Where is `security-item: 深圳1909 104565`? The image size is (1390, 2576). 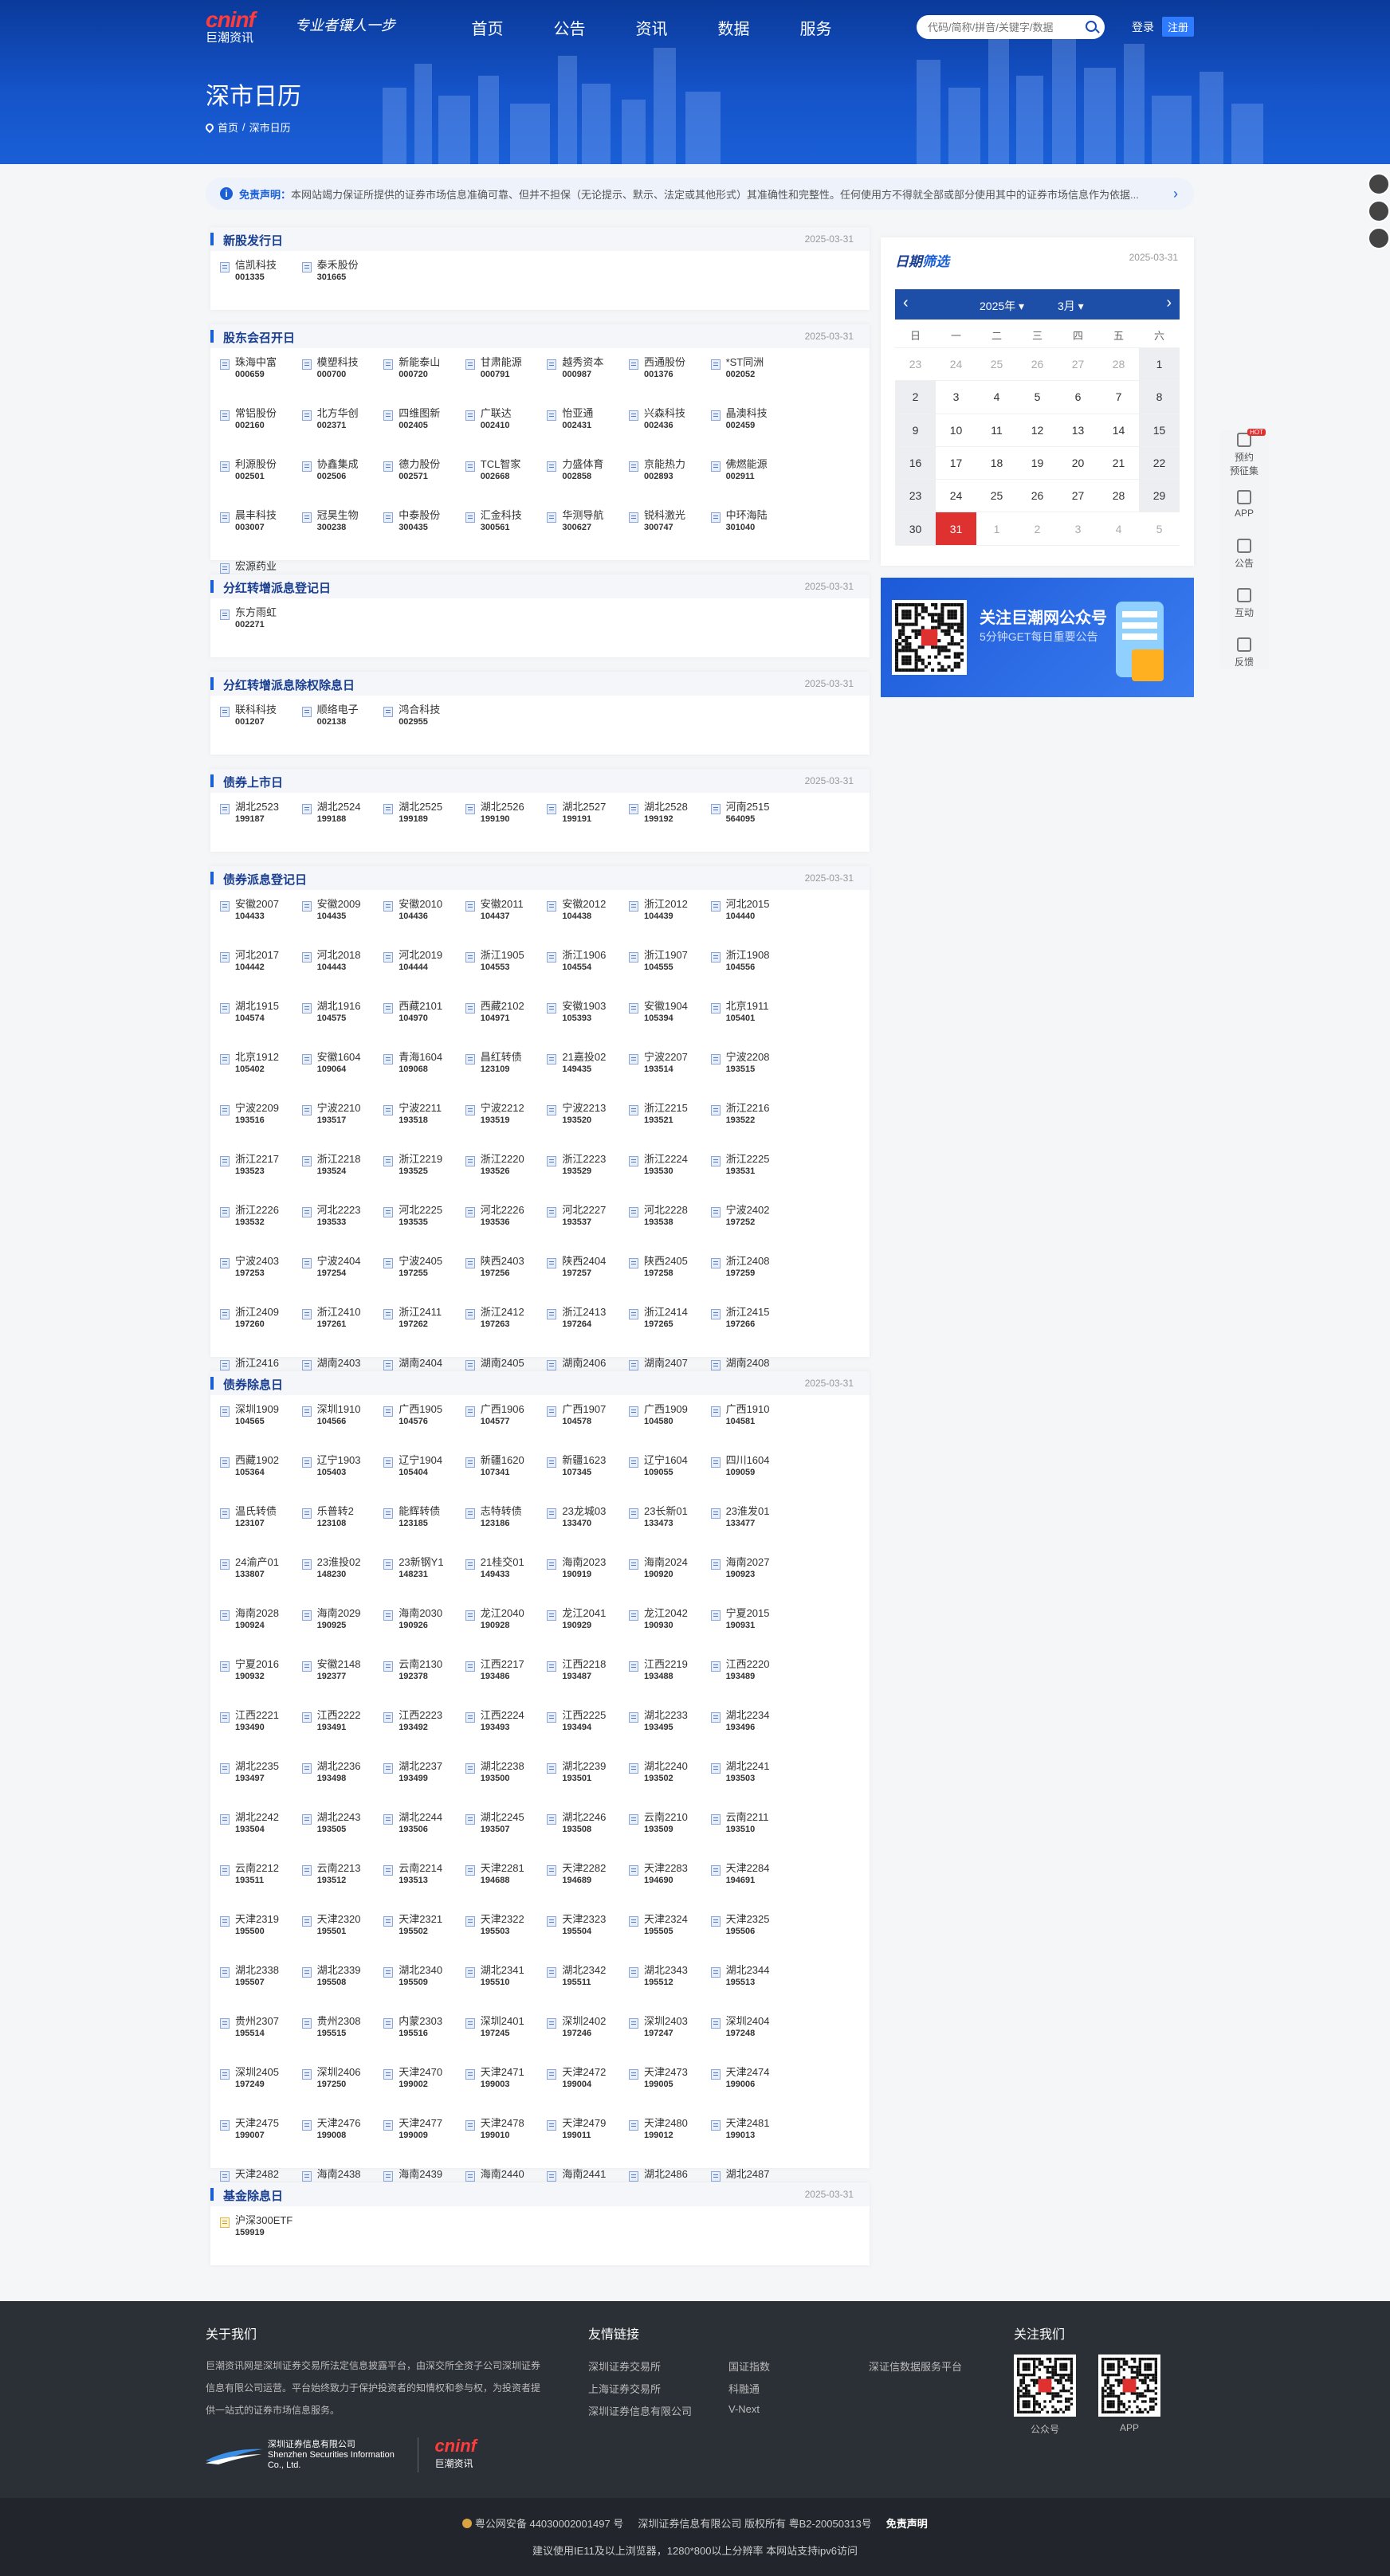
security-item: 深圳1909 104565 is located at coordinates (261, 1428).